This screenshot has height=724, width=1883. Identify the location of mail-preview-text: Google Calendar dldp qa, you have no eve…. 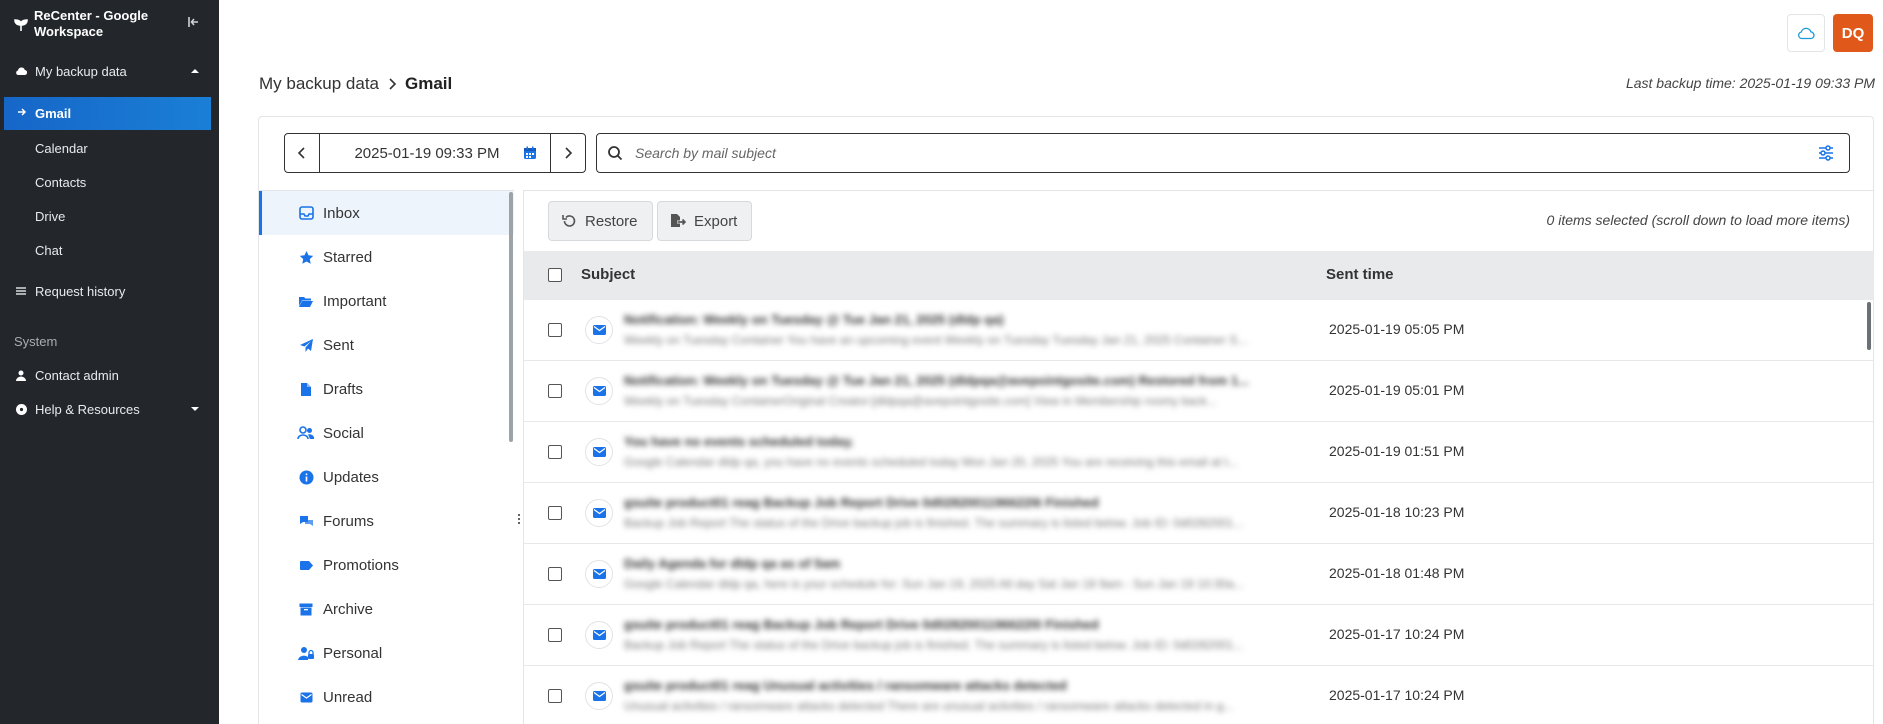
(931, 462).